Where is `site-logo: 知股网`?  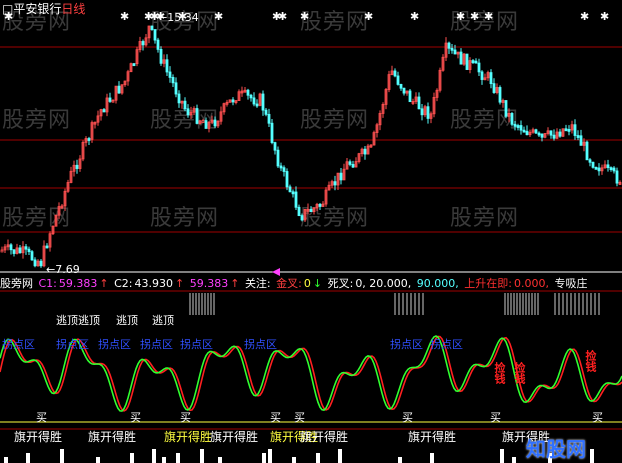
site-logo: 知股网 is located at coordinates (556, 449).